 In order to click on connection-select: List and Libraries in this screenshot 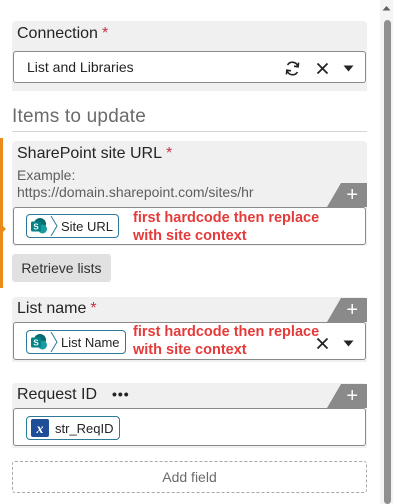, I will do `click(189, 67)`.